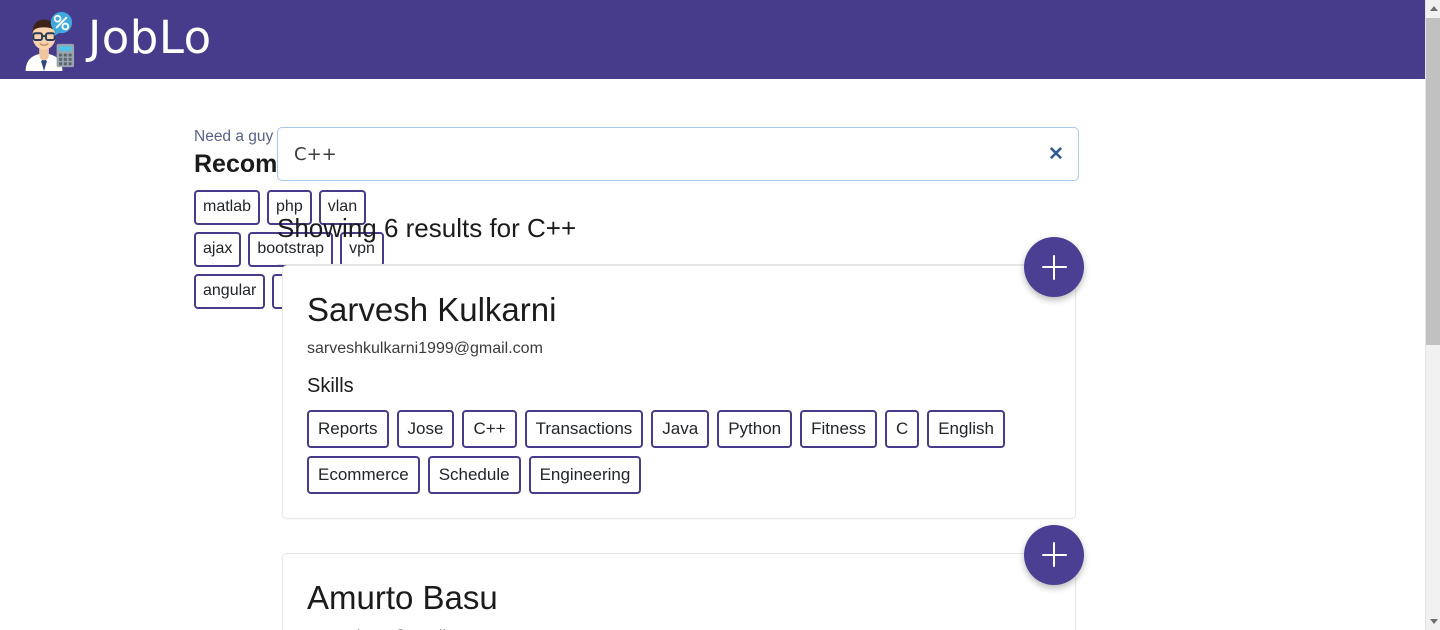  I want to click on person-skill-chip: Fitness, so click(838, 428).